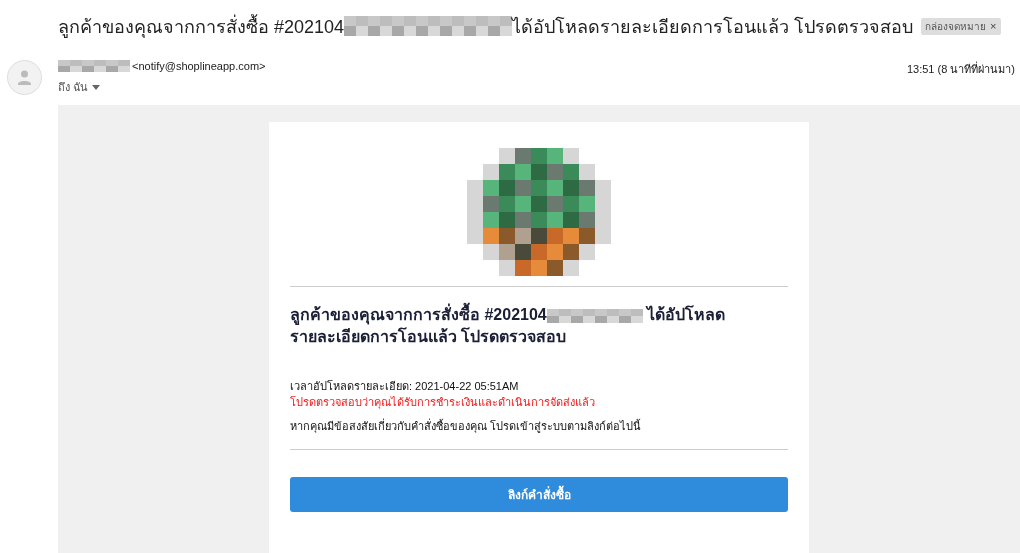 The height and width of the screenshot is (553, 1020). What do you see at coordinates (961, 26) in the screenshot?
I see `inbox-label: กล่องจดหมาย ×` at bounding box center [961, 26].